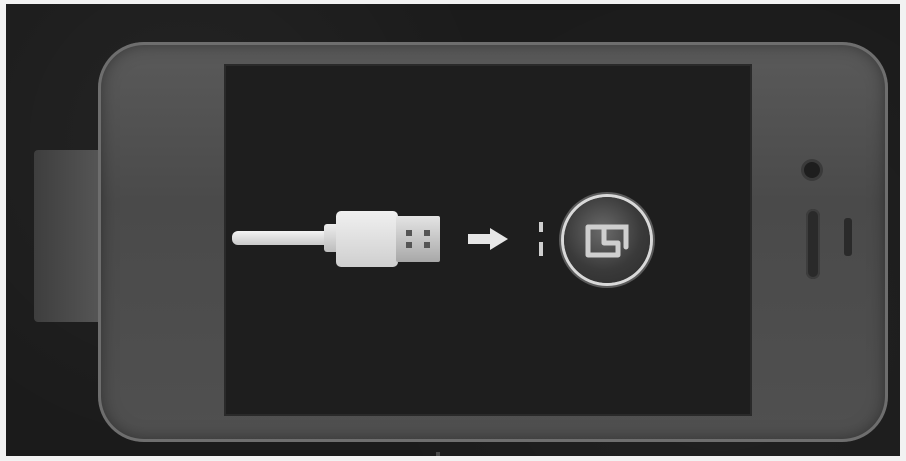  Describe the element at coordinates (488, 239) in the screenshot. I see `arrow-right-icon` at that location.